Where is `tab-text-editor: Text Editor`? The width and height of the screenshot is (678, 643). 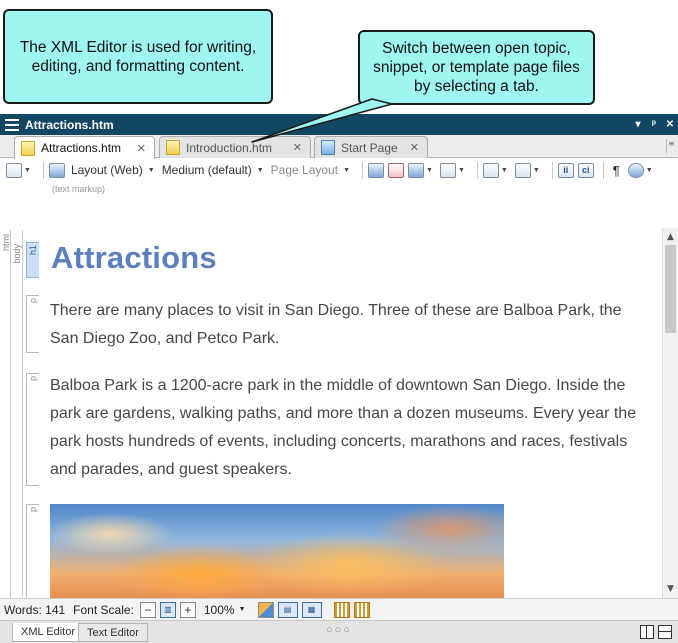 tab-text-editor: Text Editor is located at coordinates (113, 632).